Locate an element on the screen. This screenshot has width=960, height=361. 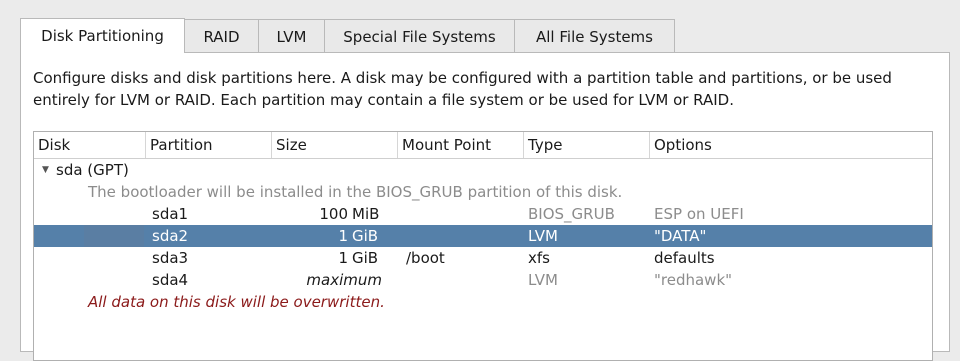
partition-options: ESP on UEFI is located at coordinates (699, 214).